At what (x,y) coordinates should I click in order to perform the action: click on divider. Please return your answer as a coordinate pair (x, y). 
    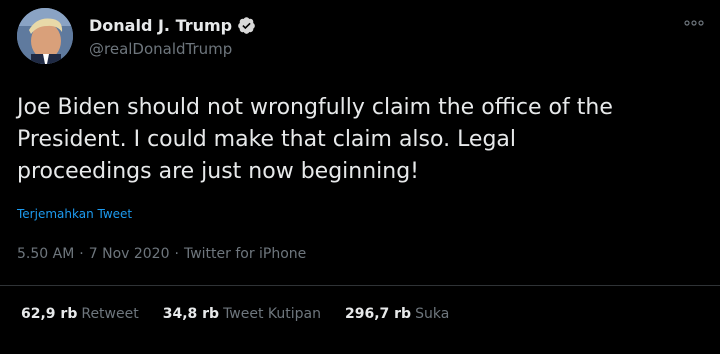
    Looking at the image, I should click on (360, 285).